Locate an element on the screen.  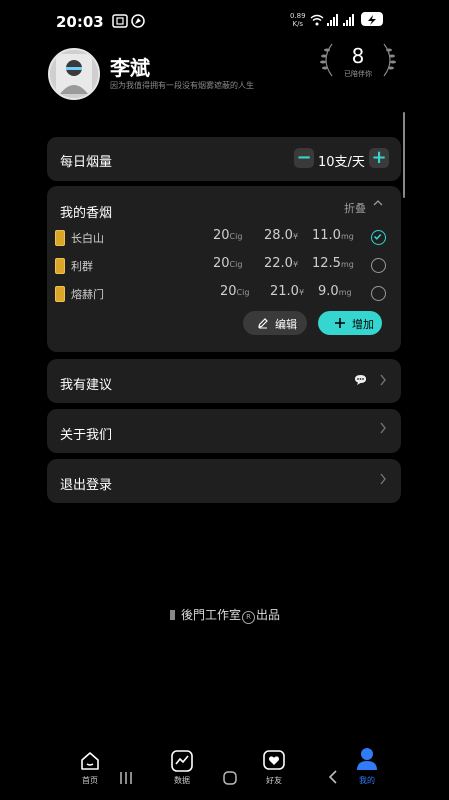
menu-suggest: 我有建议 is located at coordinates (224, 381).